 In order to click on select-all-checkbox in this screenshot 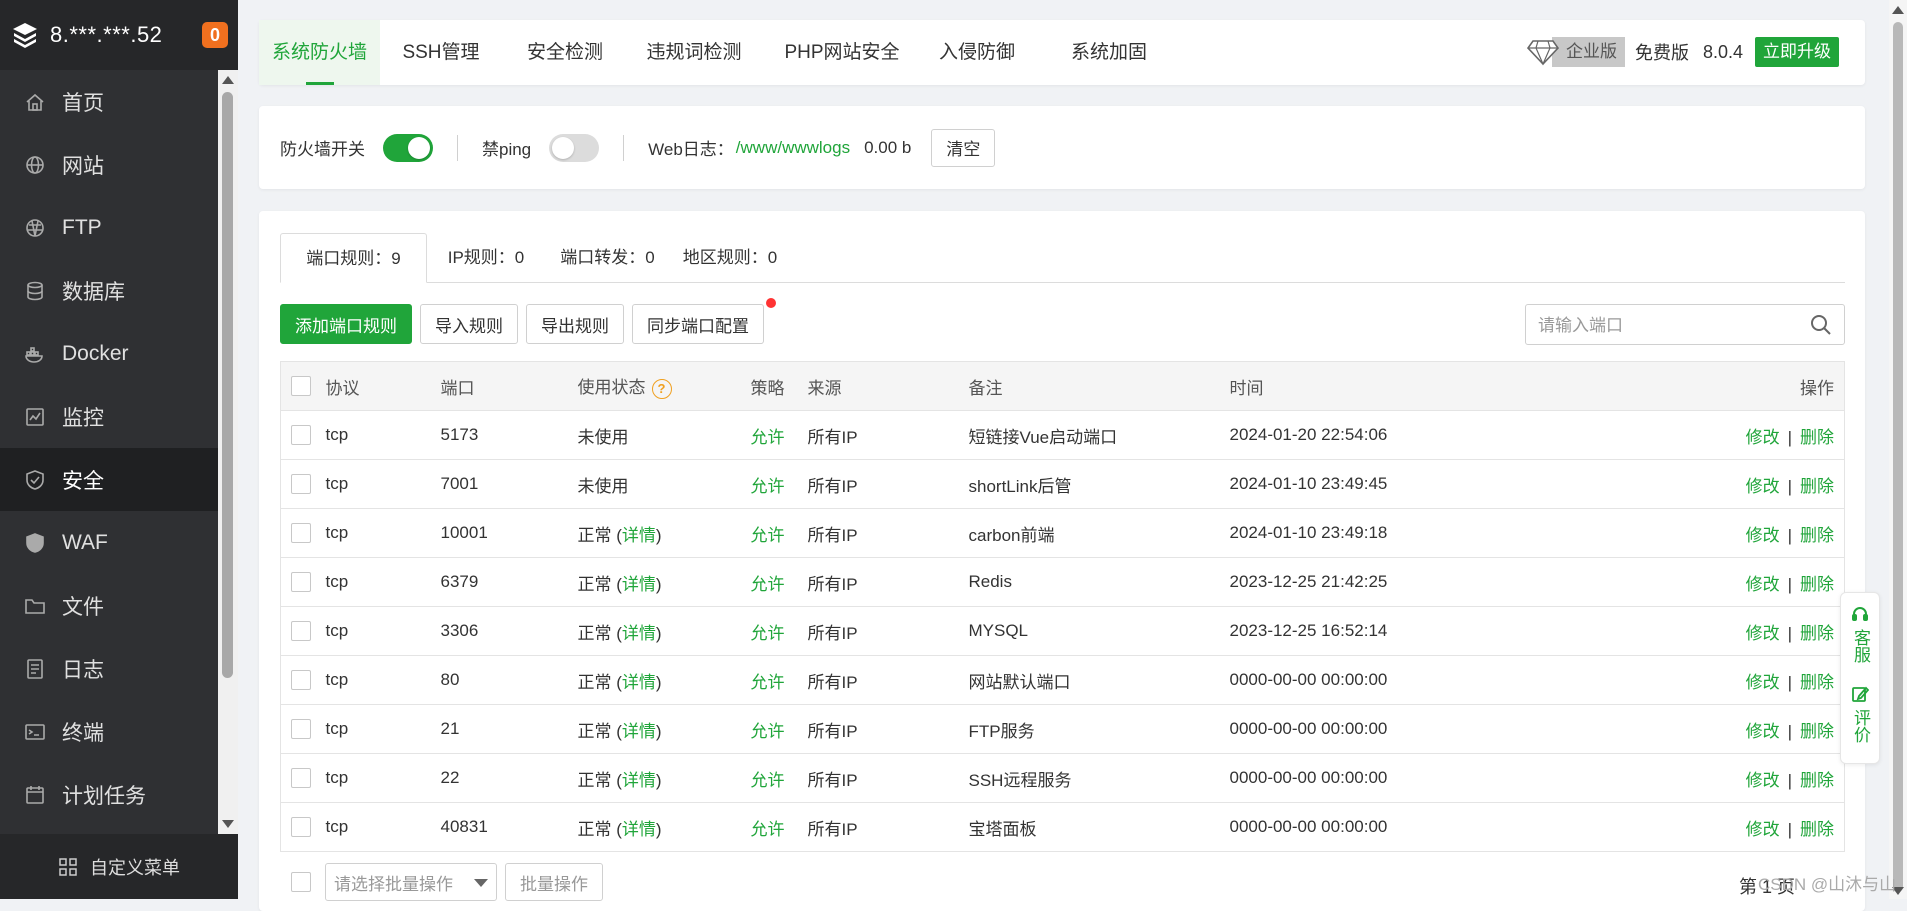, I will do `click(301, 386)`.